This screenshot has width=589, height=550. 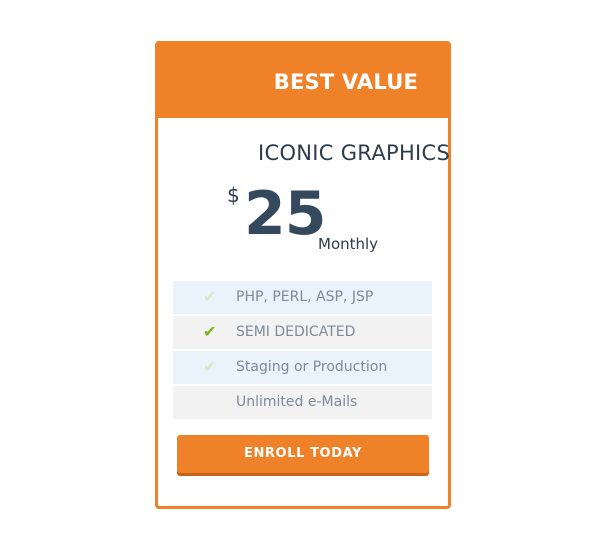 What do you see at coordinates (297, 402) in the screenshot?
I see `feature-label: Unlimited e-Mails` at bounding box center [297, 402].